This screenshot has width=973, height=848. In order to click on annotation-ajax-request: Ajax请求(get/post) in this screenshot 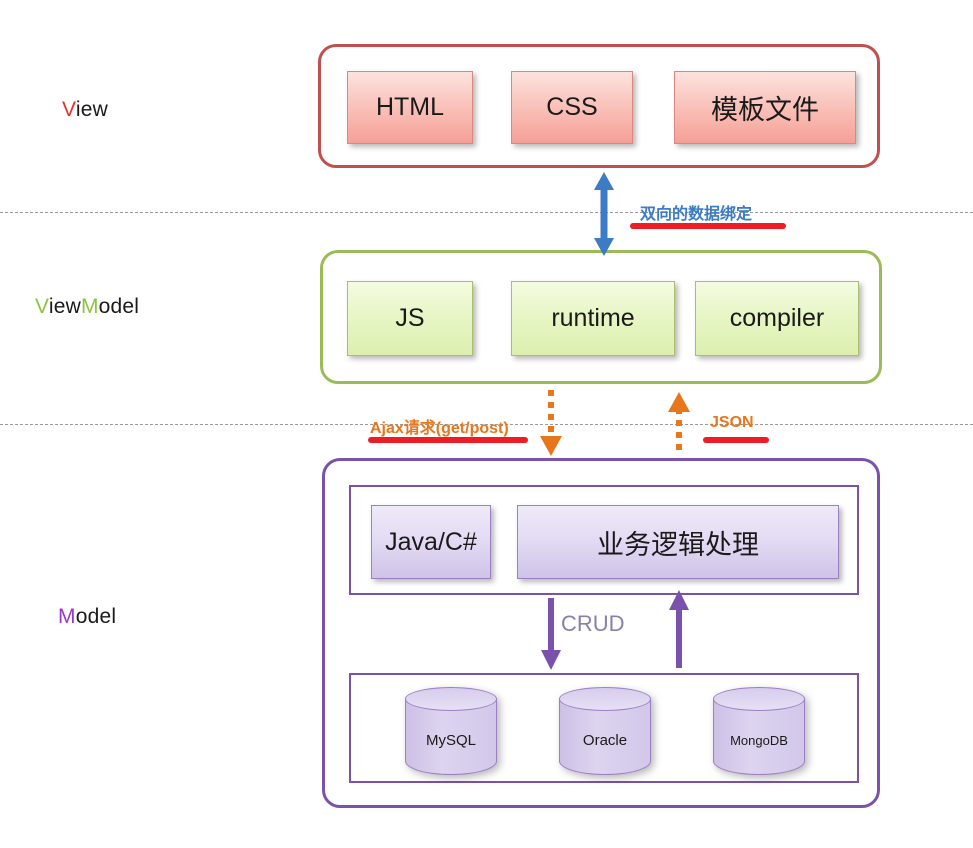, I will do `click(439, 428)`.